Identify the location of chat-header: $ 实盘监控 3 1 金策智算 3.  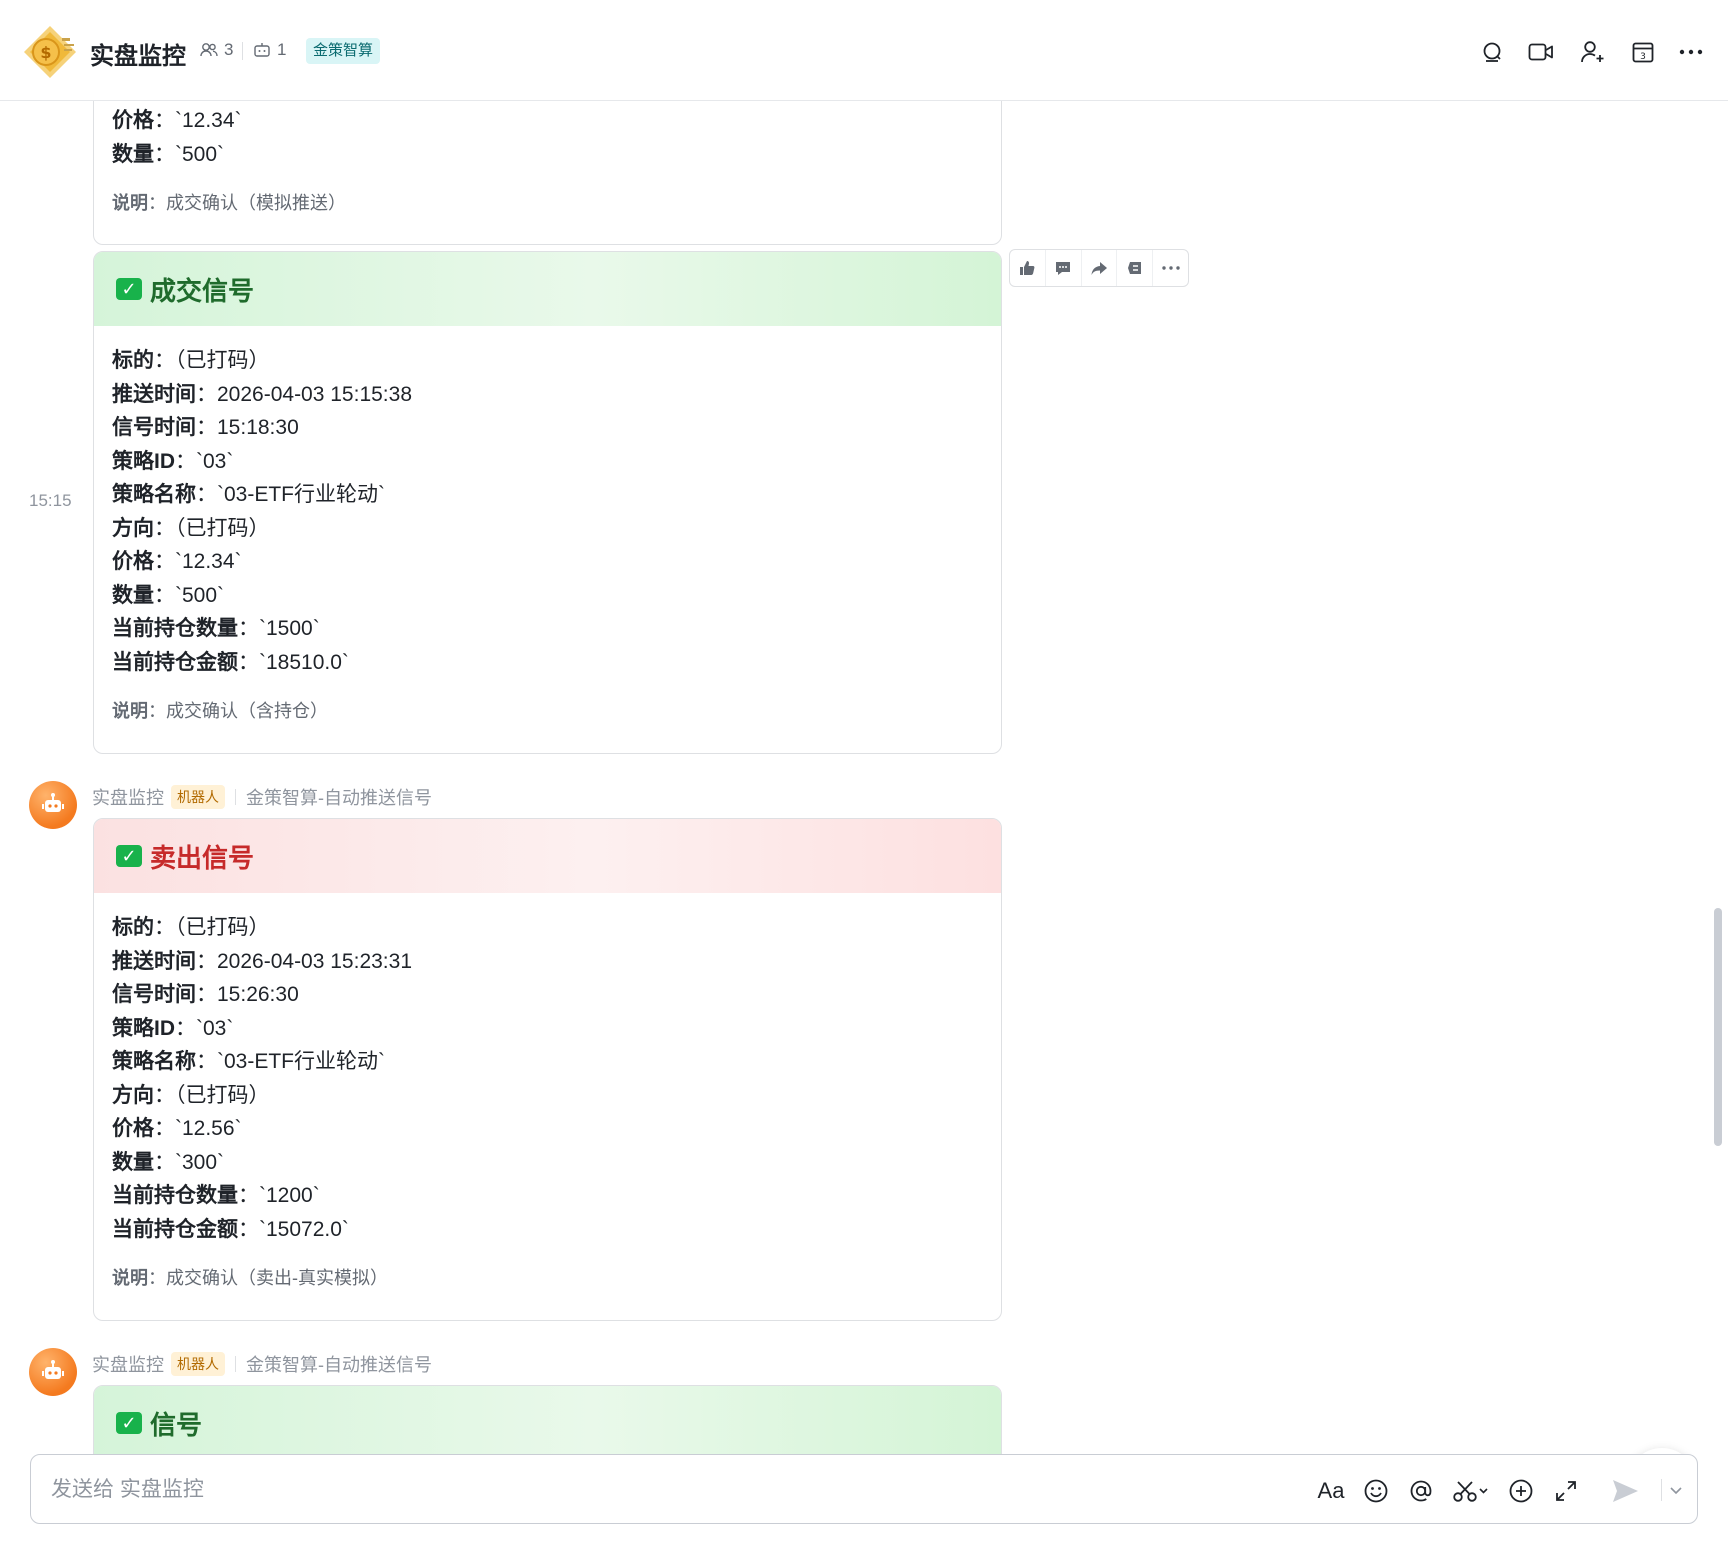
(864, 50).